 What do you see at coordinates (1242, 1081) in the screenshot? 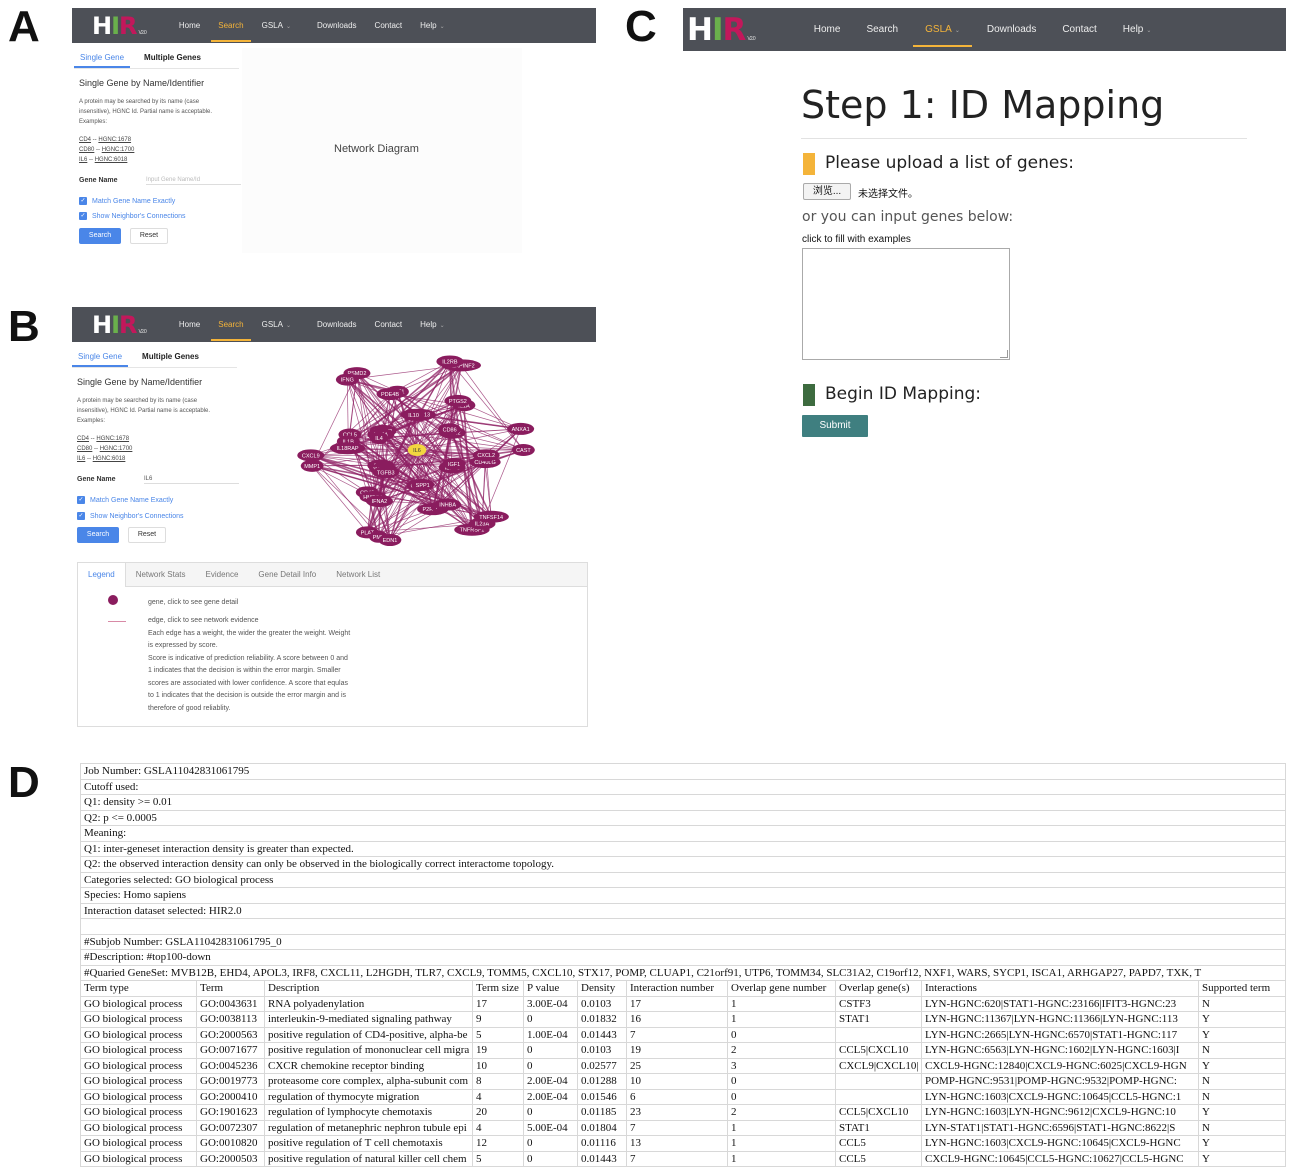
I see `sheet-cell: N` at bounding box center [1242, 1081].